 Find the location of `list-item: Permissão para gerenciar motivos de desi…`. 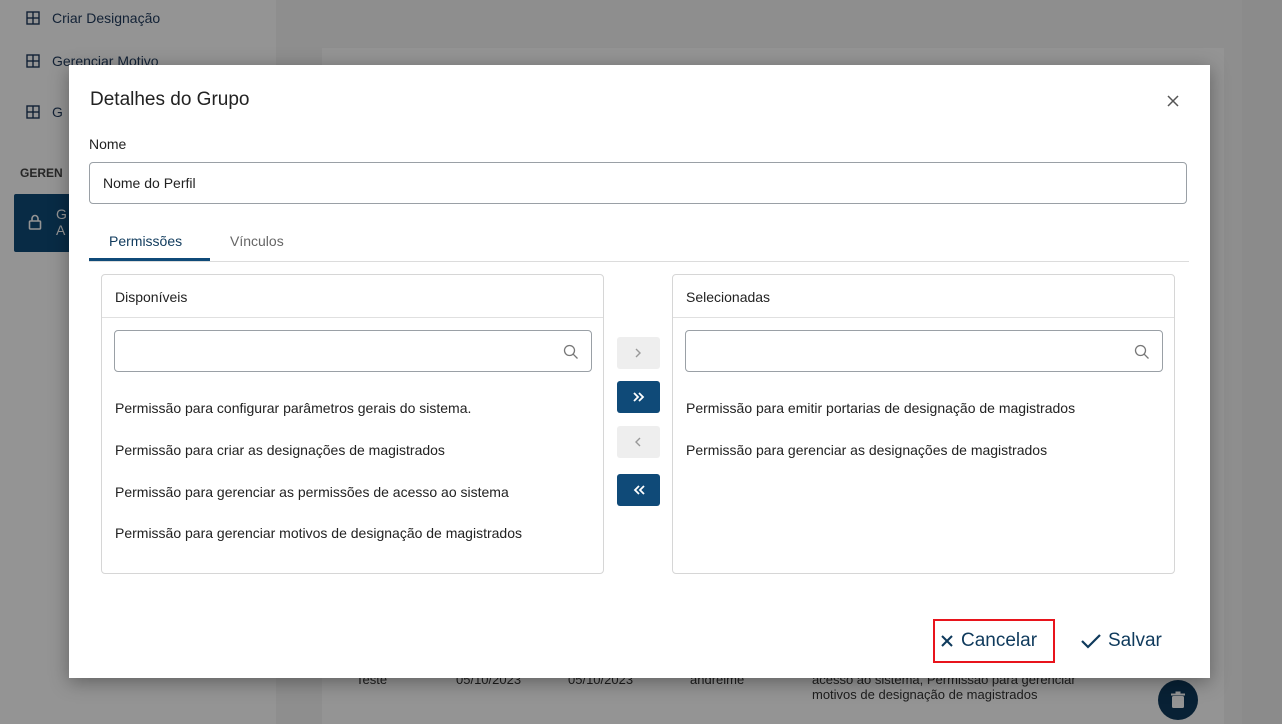

list-item: Permissão para gerenciar motivos de desi… is located at coordinates (318, 533).